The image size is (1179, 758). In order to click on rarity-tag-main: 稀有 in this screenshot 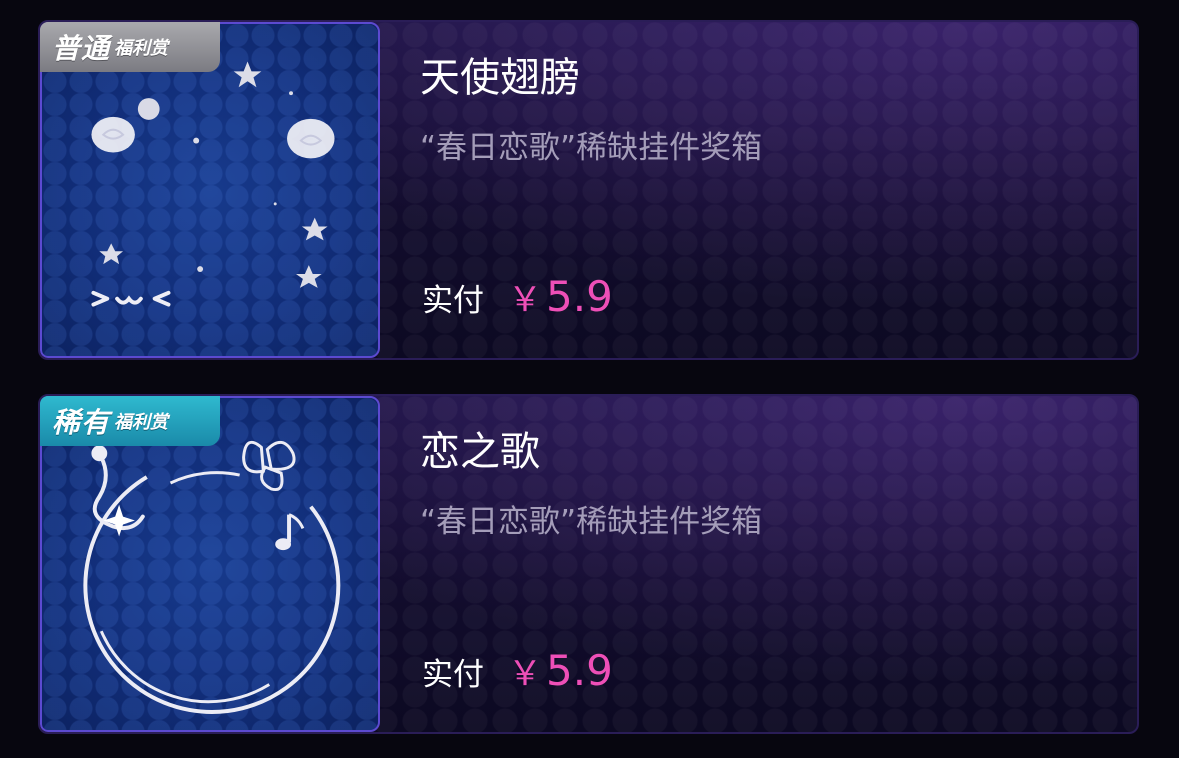, I will do `click(81, 422)`.